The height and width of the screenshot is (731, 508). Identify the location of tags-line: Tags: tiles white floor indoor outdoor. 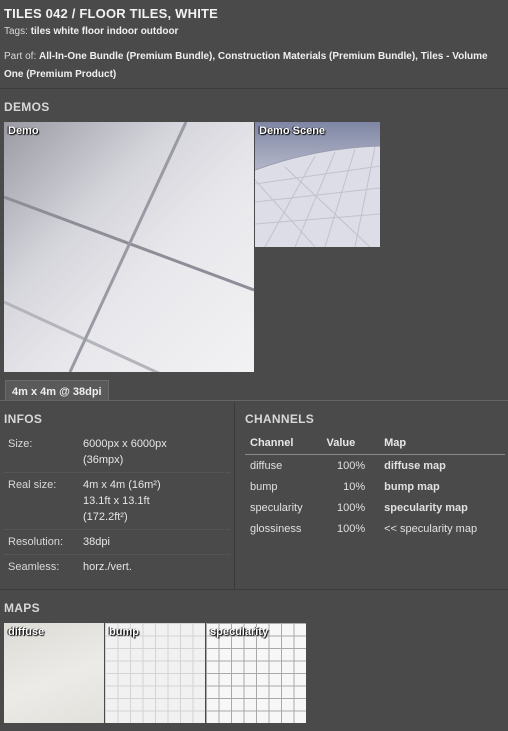
(91, 31).